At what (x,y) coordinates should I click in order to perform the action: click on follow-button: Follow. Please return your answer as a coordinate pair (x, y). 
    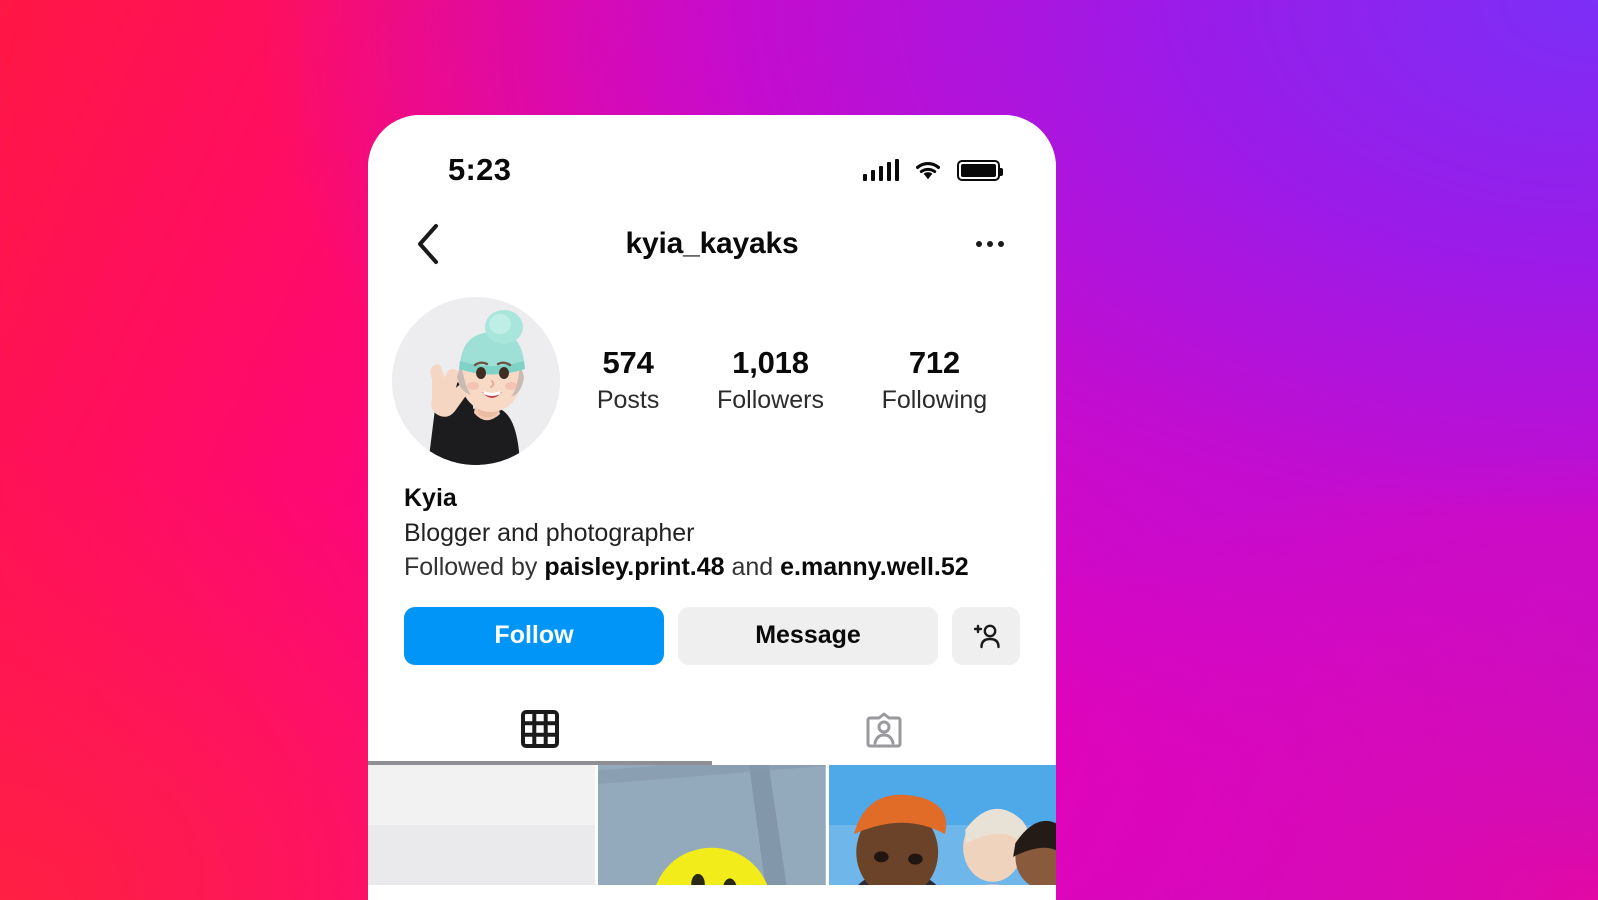
    Looking at the image, I should click on (534, 635).